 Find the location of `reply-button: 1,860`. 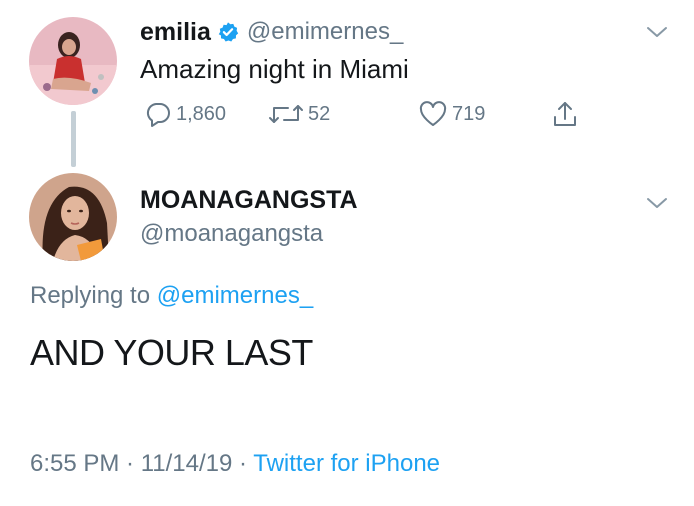

reply-button: 1,860 is located at coordinates (185, 114).